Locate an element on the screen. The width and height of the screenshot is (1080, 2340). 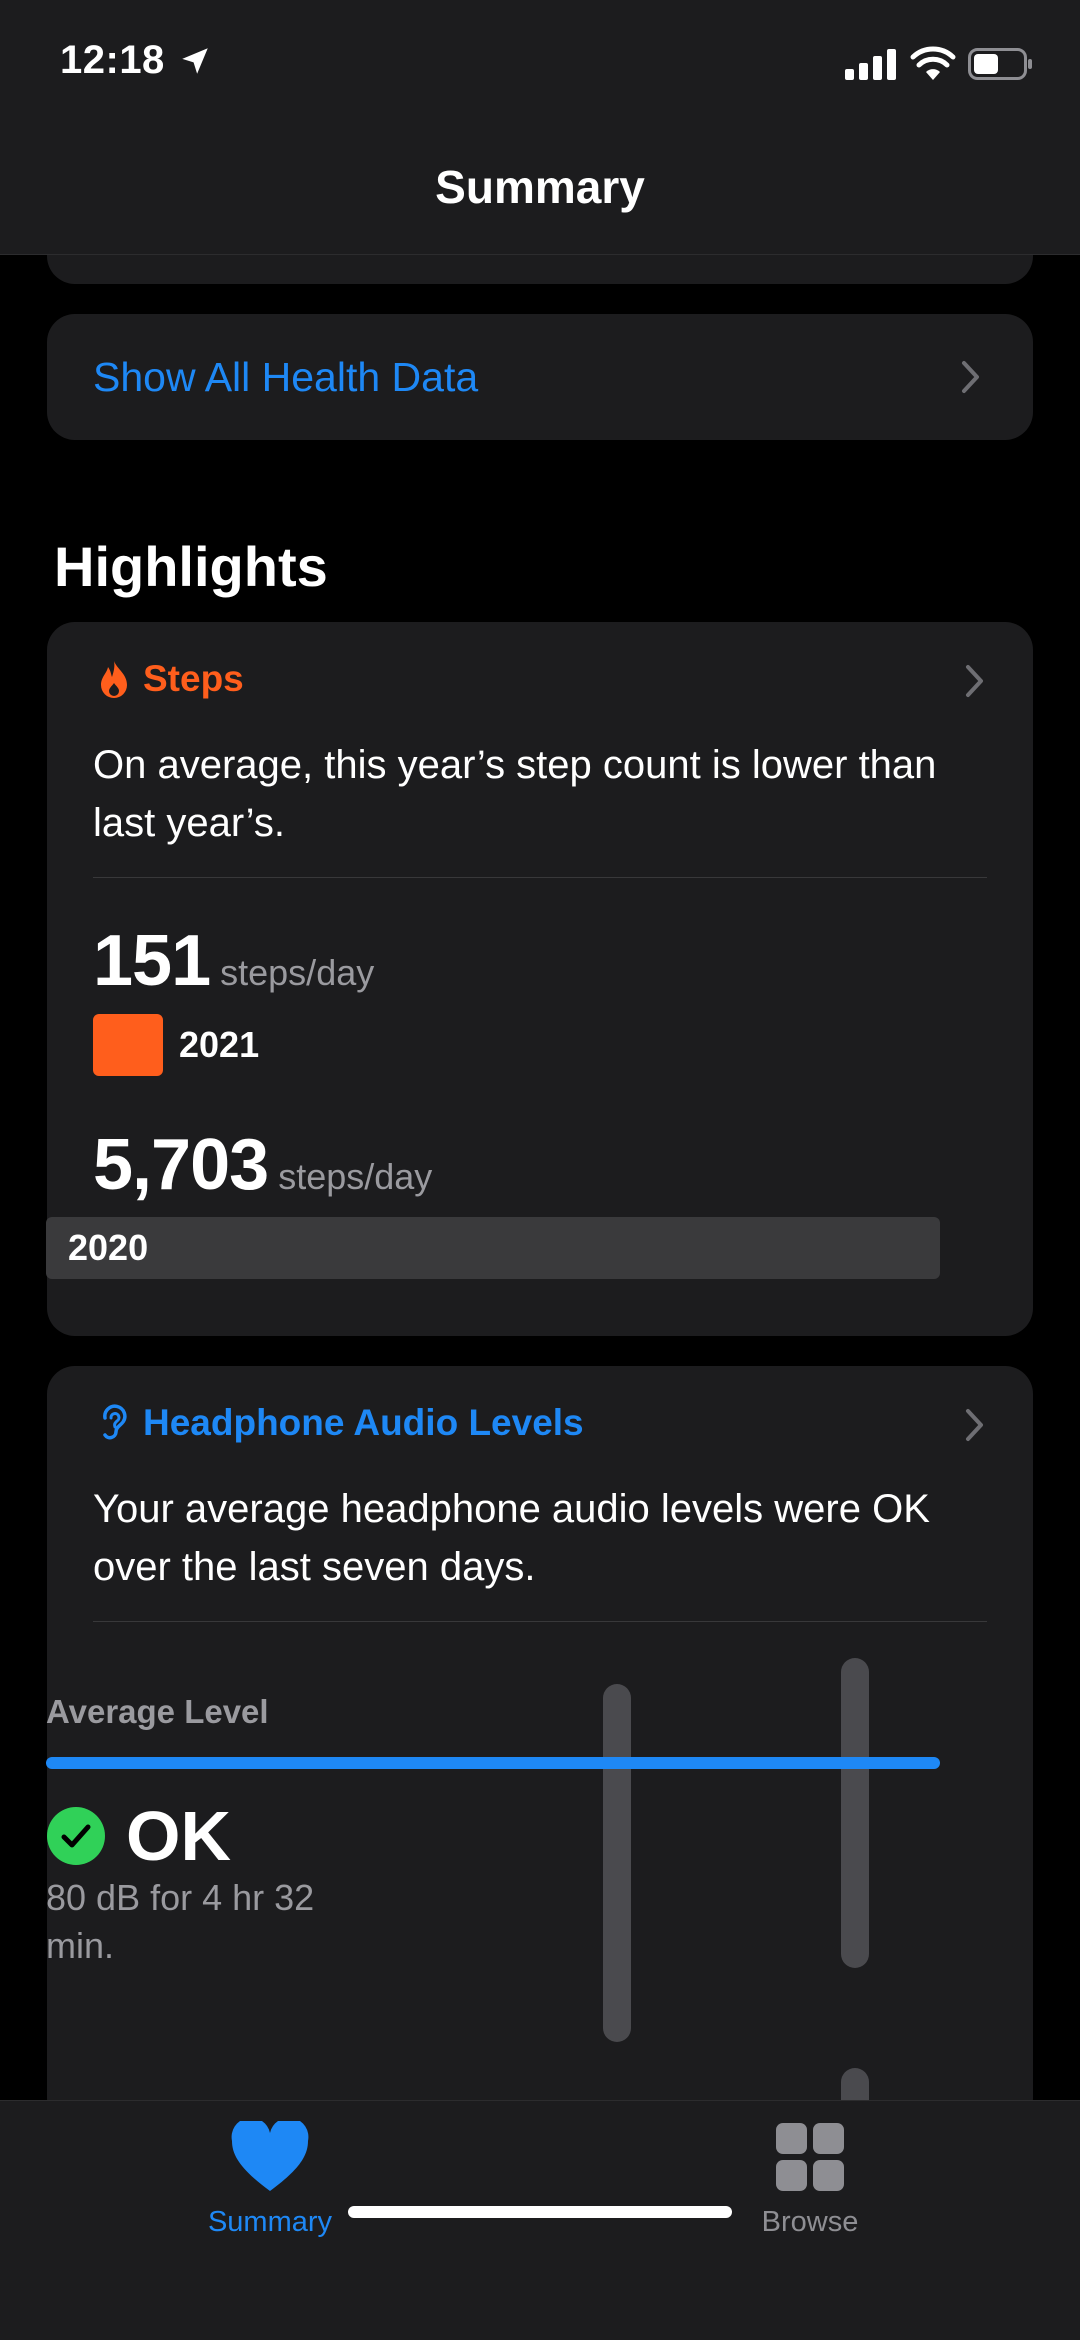
checkmark-circle-icon is located at coordinates (76, 1836).